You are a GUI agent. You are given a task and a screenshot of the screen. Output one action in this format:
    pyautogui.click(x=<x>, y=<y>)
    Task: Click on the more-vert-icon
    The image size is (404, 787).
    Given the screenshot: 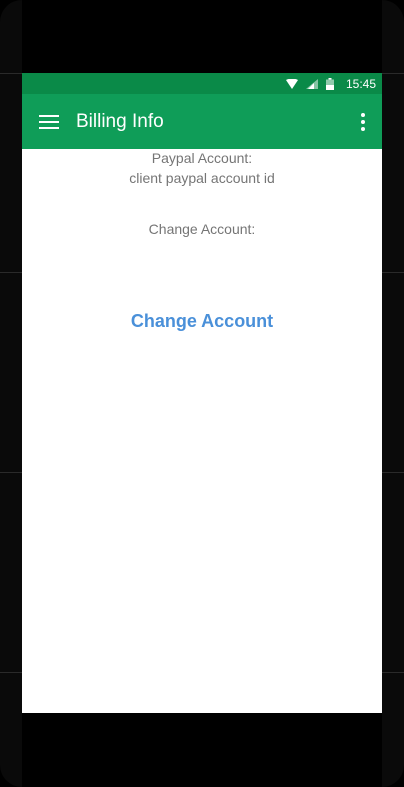 What is the action you would take?
    pyautogui.click(x=363, y=122)
    